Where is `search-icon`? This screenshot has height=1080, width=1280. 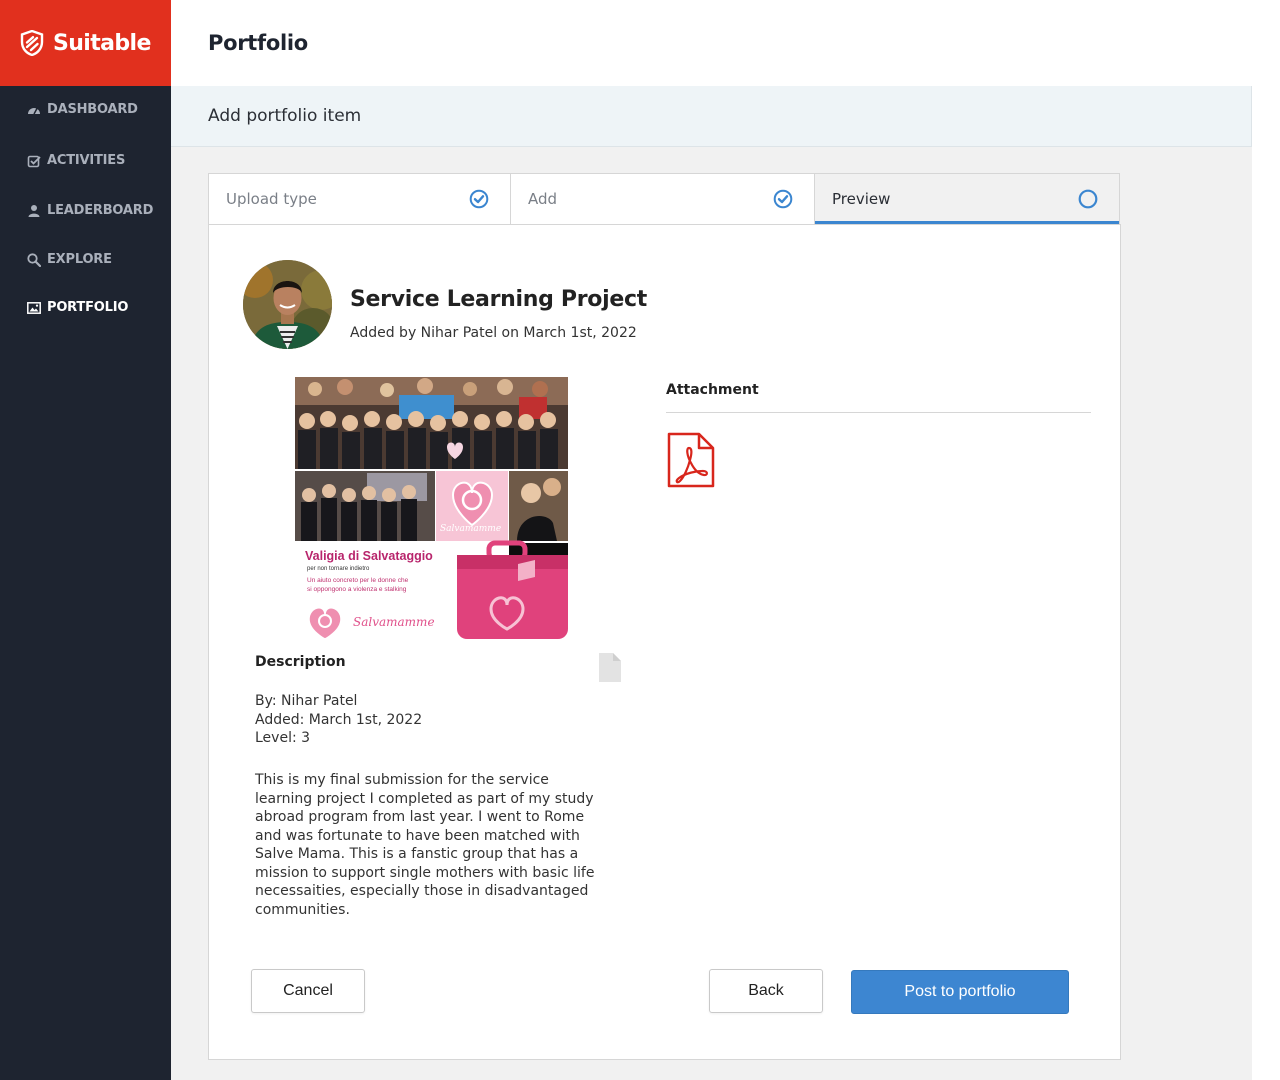 search-icon is located at coordinates (34, 259).